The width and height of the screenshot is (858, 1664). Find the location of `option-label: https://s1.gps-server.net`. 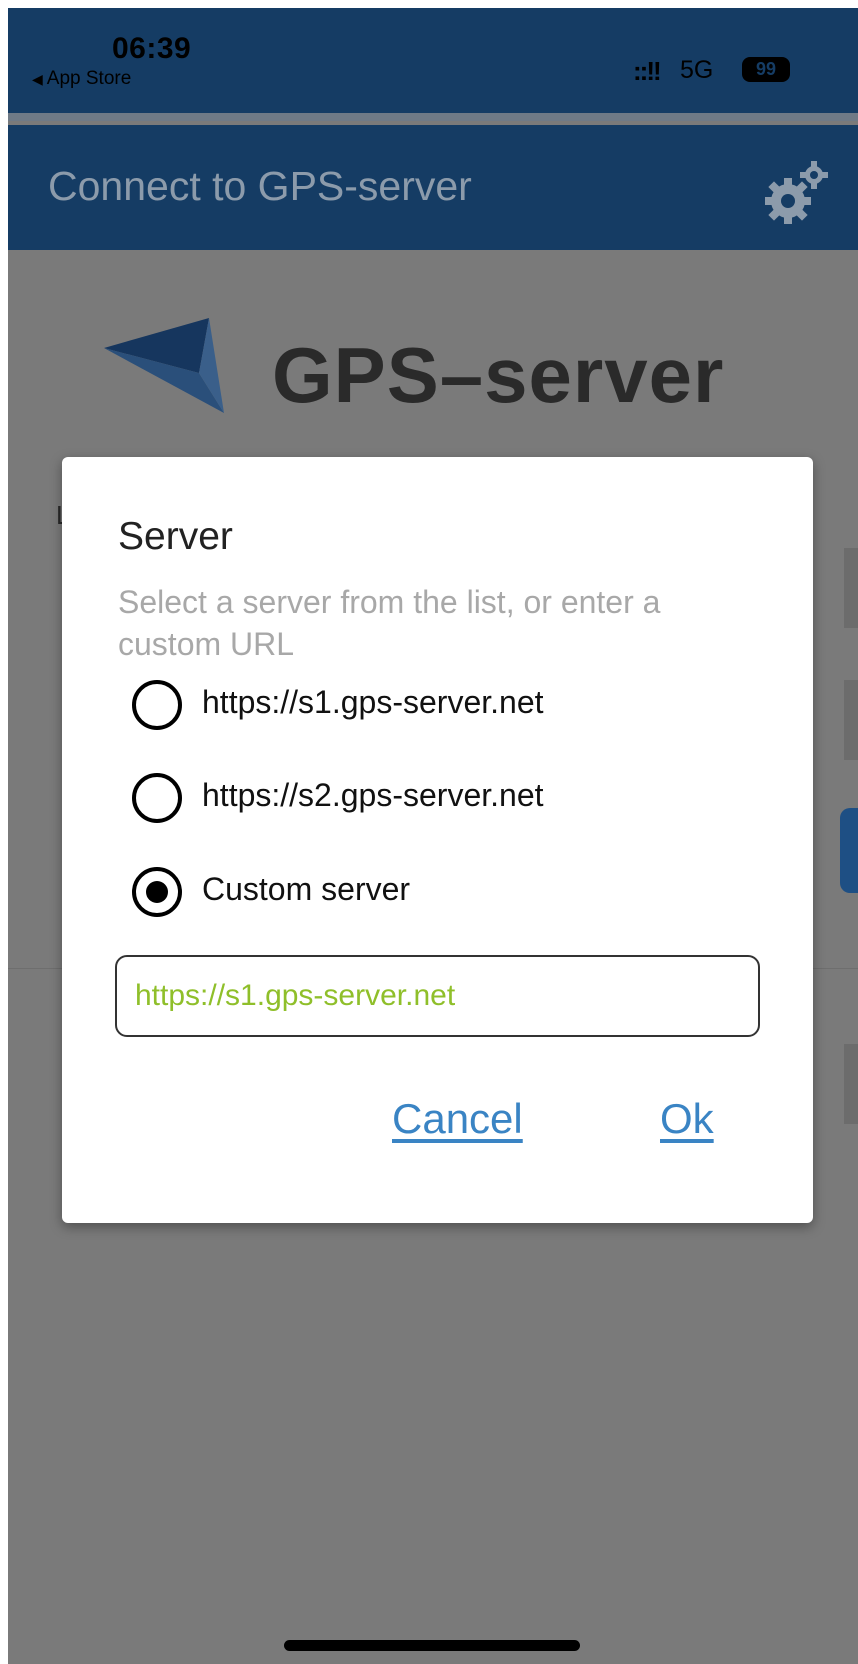

option-label: https://s1.gps-server.net is located at coordinates (373, 702).